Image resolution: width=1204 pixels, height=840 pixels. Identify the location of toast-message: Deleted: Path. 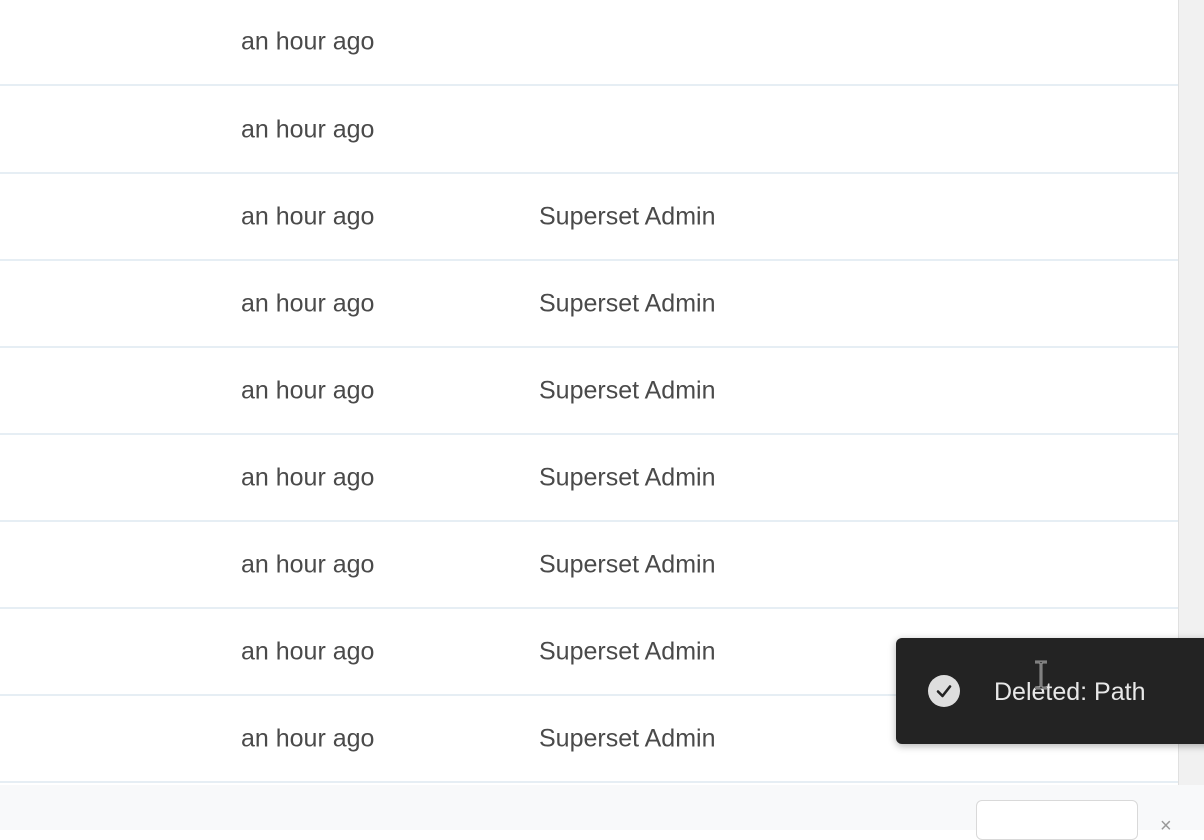
(1070, 692).